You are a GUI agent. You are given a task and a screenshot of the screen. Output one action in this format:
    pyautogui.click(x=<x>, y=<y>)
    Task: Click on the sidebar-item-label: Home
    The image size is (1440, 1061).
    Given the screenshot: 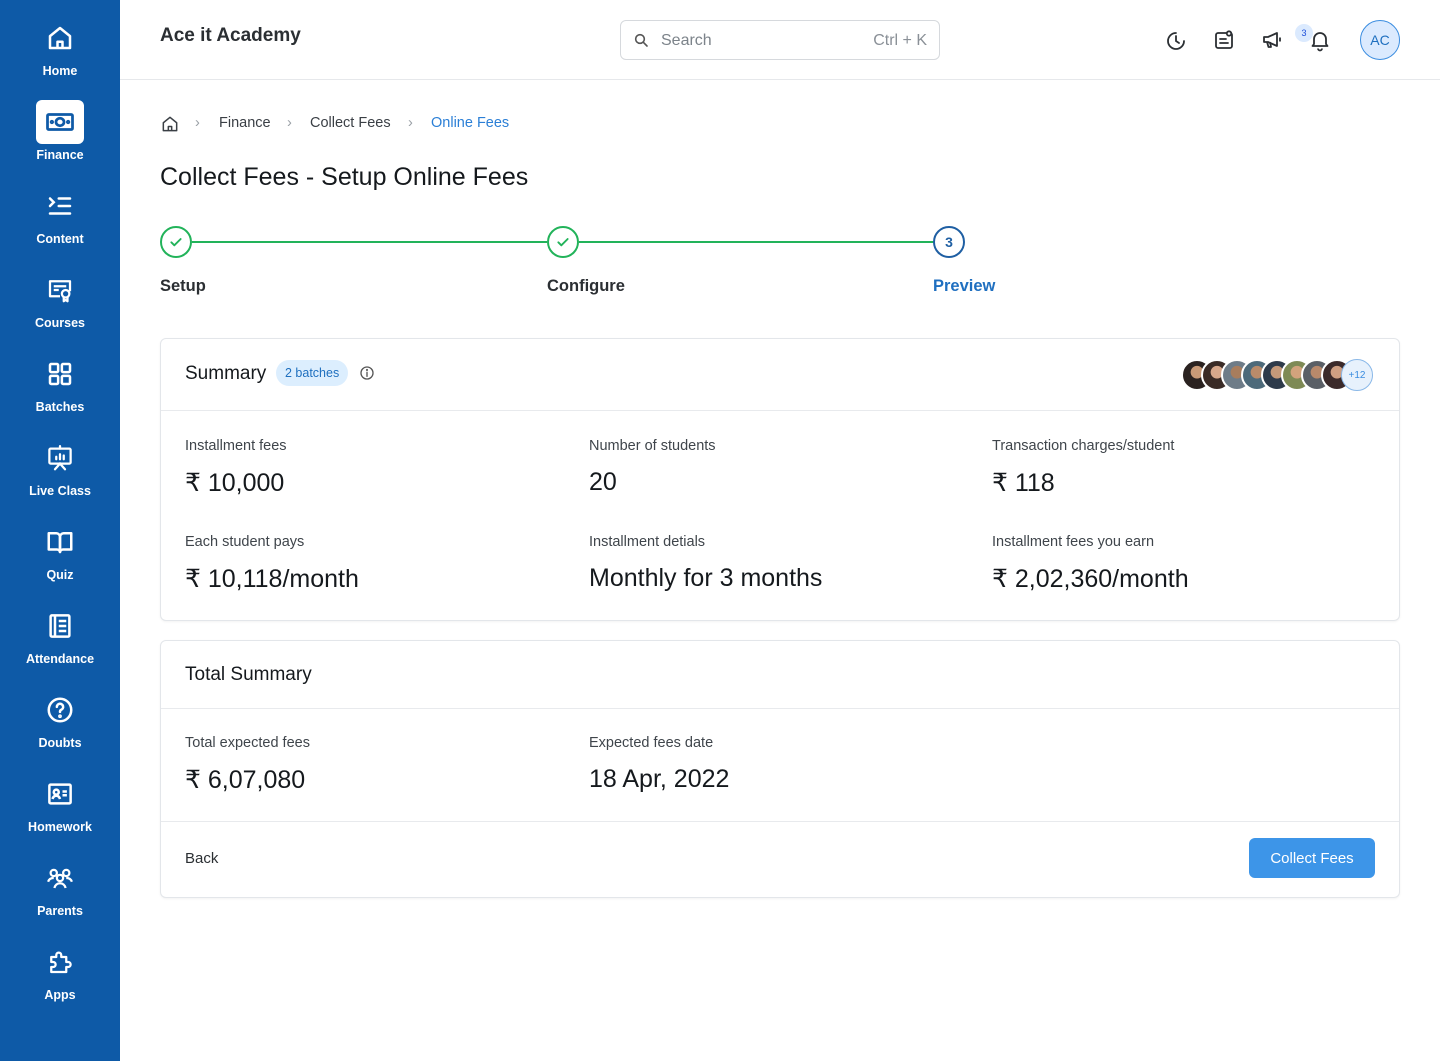 What is the action you would take?
    pyautogui.click(x=60, y=71)
    